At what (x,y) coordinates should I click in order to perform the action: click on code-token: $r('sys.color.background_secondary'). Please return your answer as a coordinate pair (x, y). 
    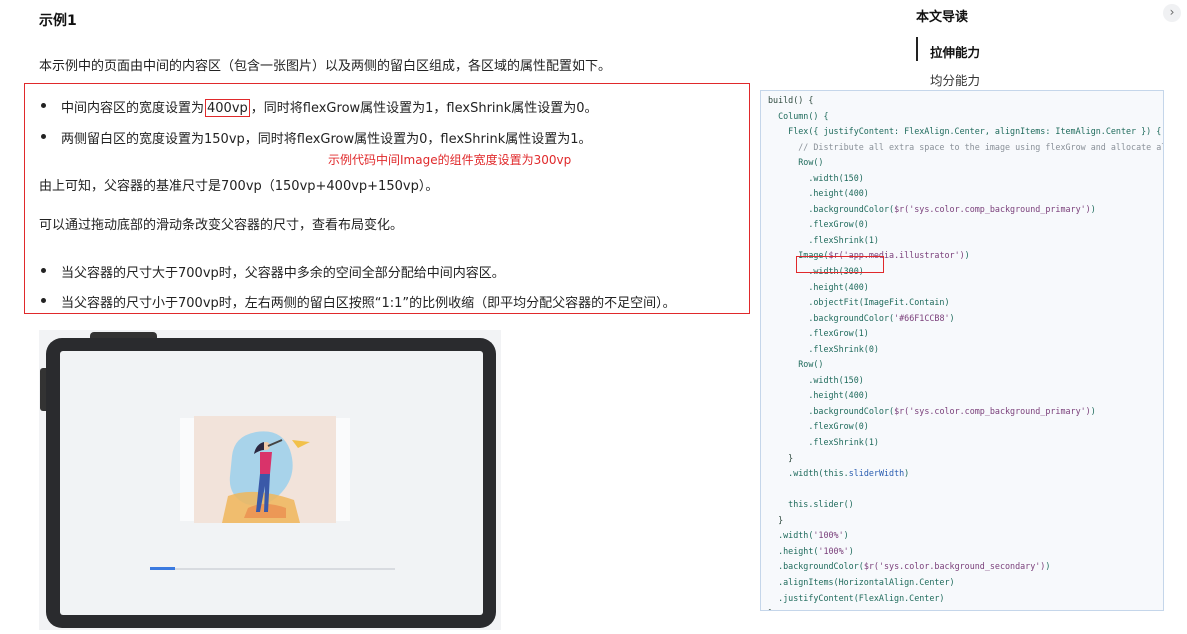
    Looking at the image, I should click on (954, 566).